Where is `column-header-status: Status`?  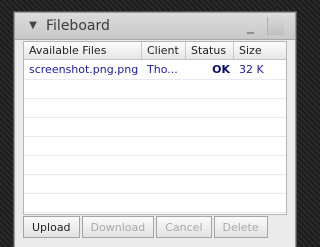
column-header-status: Status is located at coordinates (210, 50).